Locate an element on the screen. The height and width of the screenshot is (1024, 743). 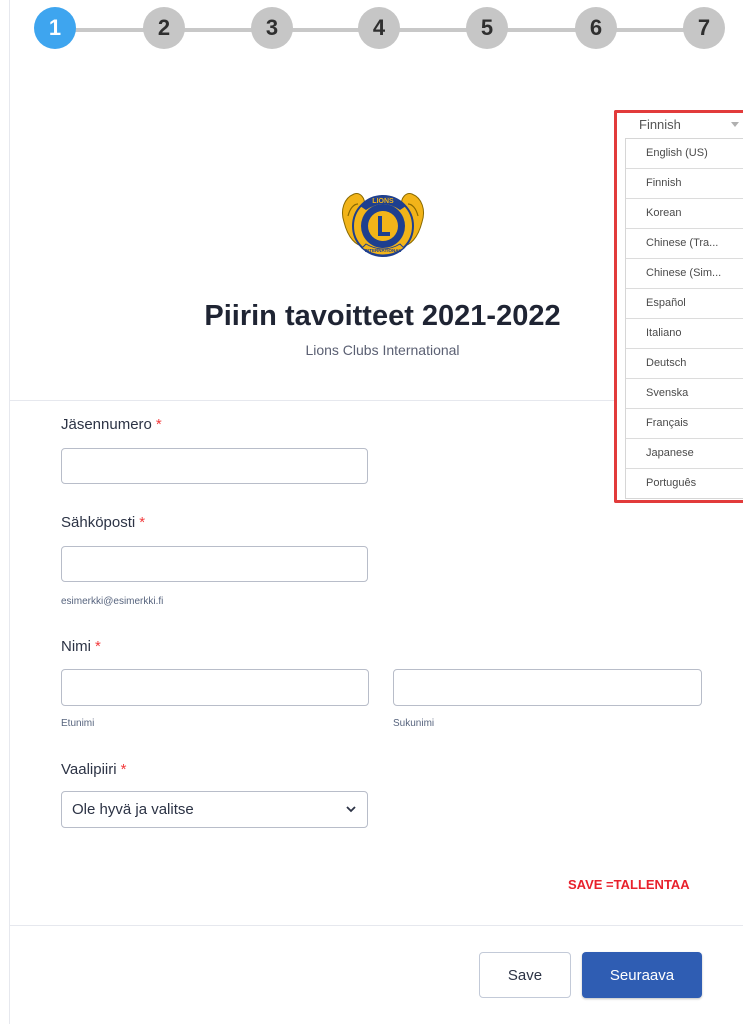
member-number-input is located at coordinates (214, 466).